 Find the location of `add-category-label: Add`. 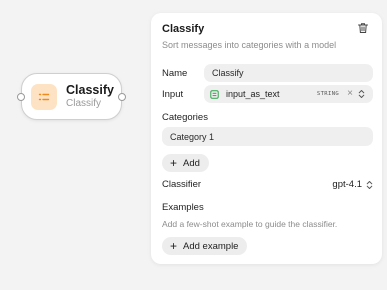

add-category-label: Add is located at coordinates (191, 163).